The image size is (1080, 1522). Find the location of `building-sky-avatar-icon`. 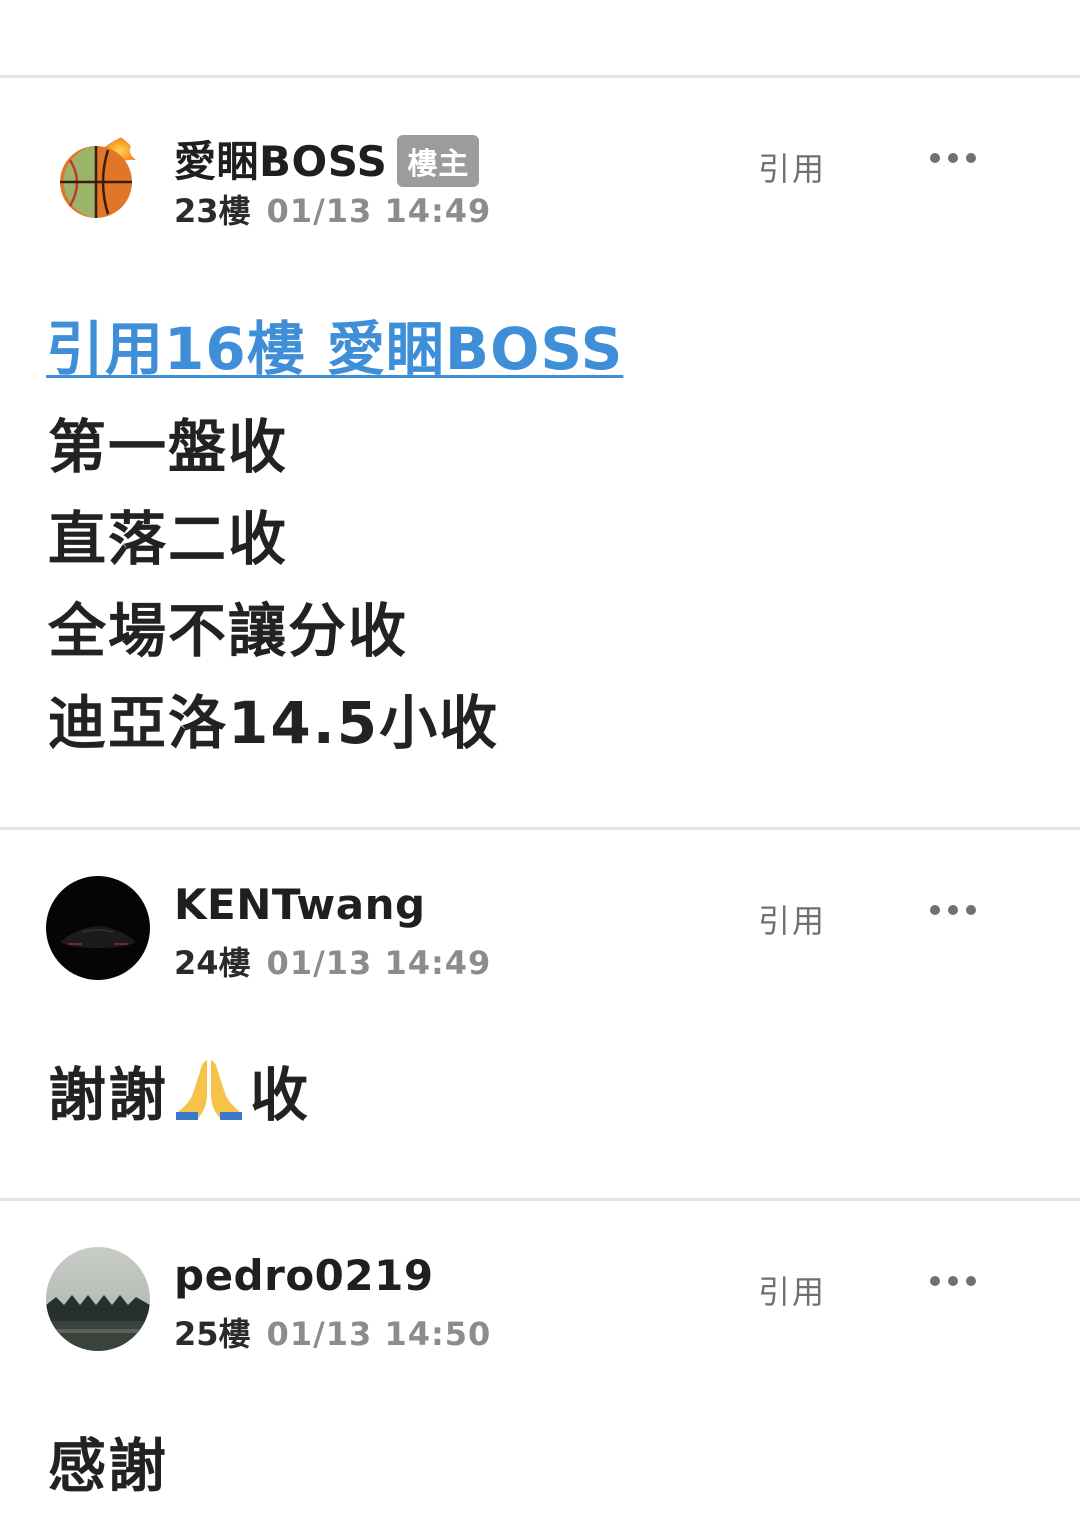

building-sky-avatar-icon is located at coordinates (98, 1299).